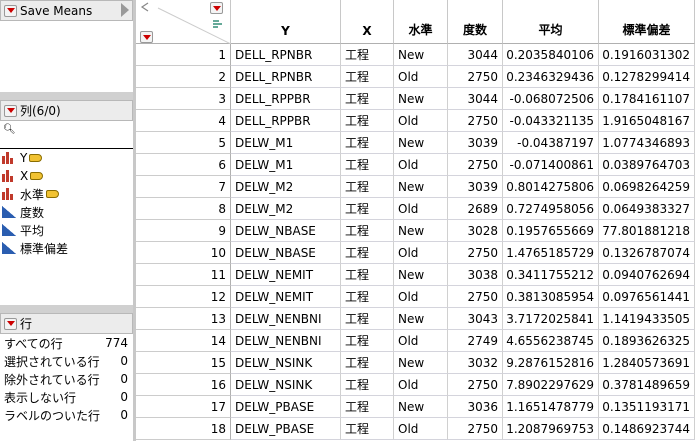  I want to click on row-number: 6, so click(183, 165).